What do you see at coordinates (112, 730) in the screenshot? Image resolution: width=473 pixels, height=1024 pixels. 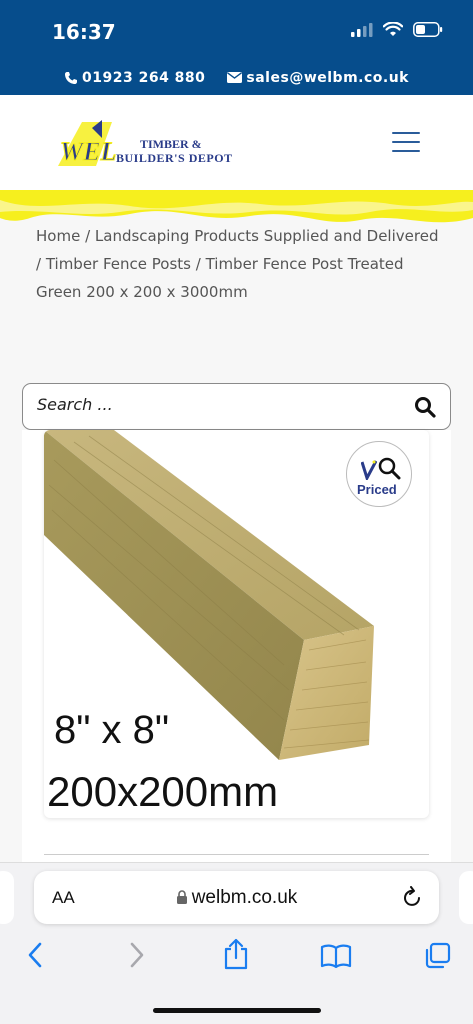 I see `product-dimension-inches: 8" x 8"` at bounding box center [112, 730].